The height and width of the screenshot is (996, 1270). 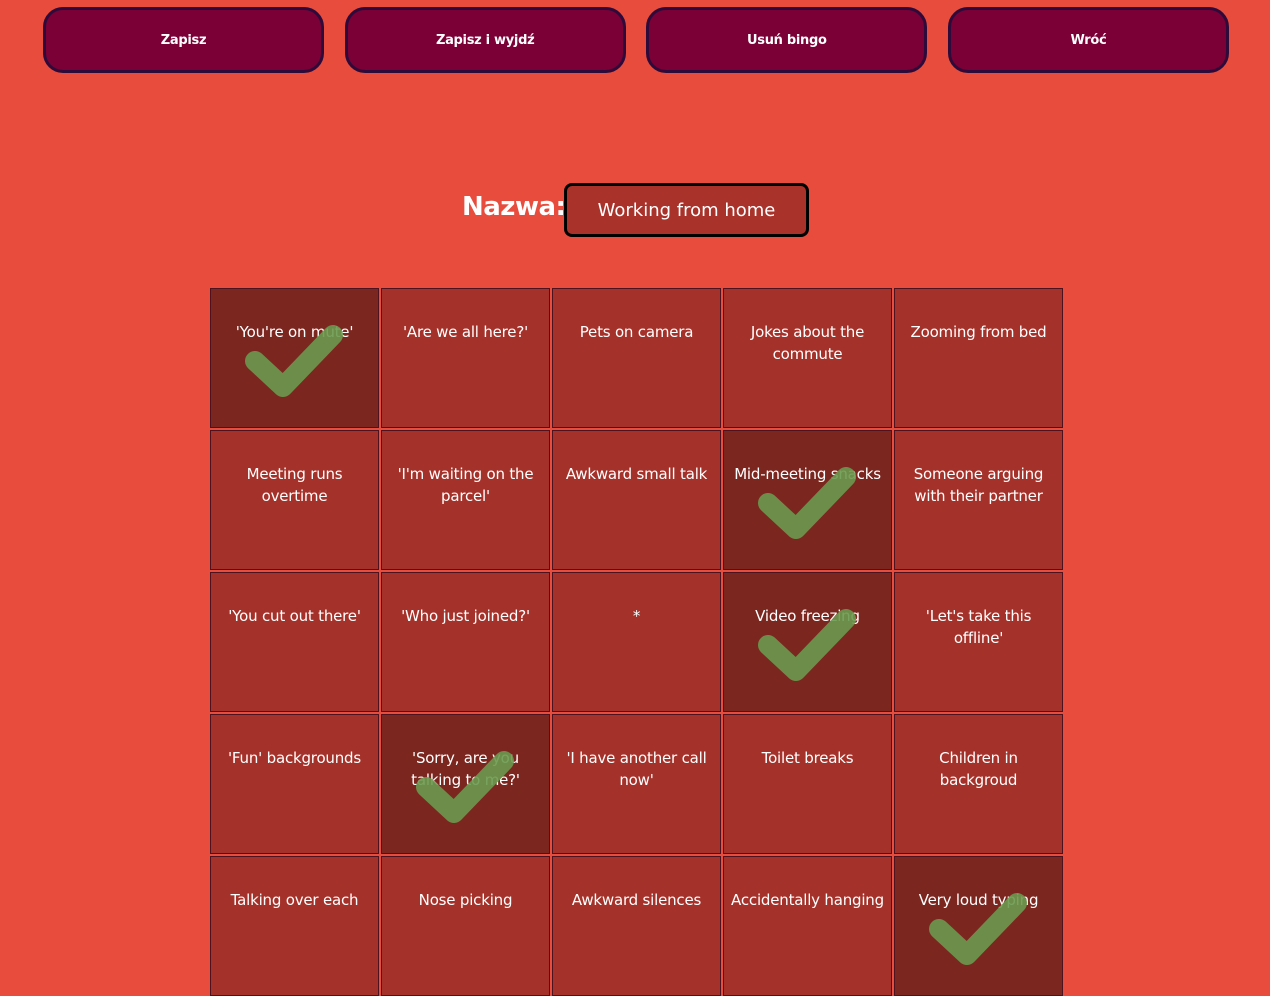 I want to click on bingo-cell-text: Zooming from bed, so click(x=978, y=332).